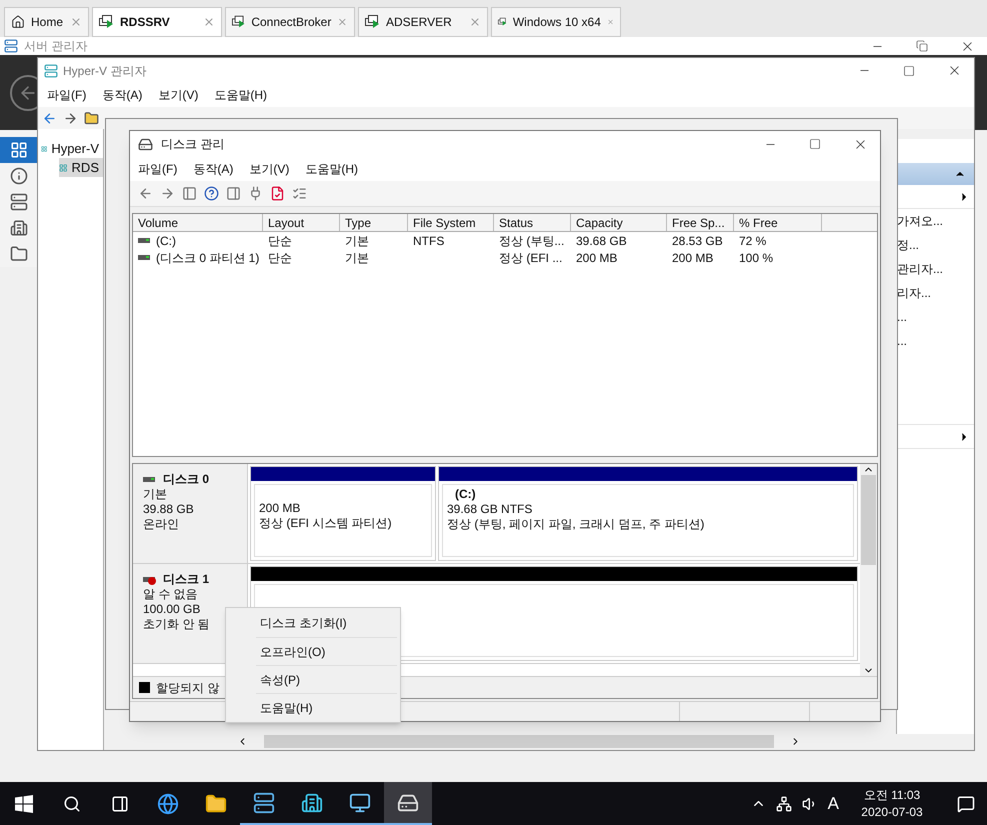 This screenshot has width=987, height=825. What do you see at coordinates (752, 241) in the screenshot?
I see `table-cell-text: 72 %` at bounding box center [752, 241].